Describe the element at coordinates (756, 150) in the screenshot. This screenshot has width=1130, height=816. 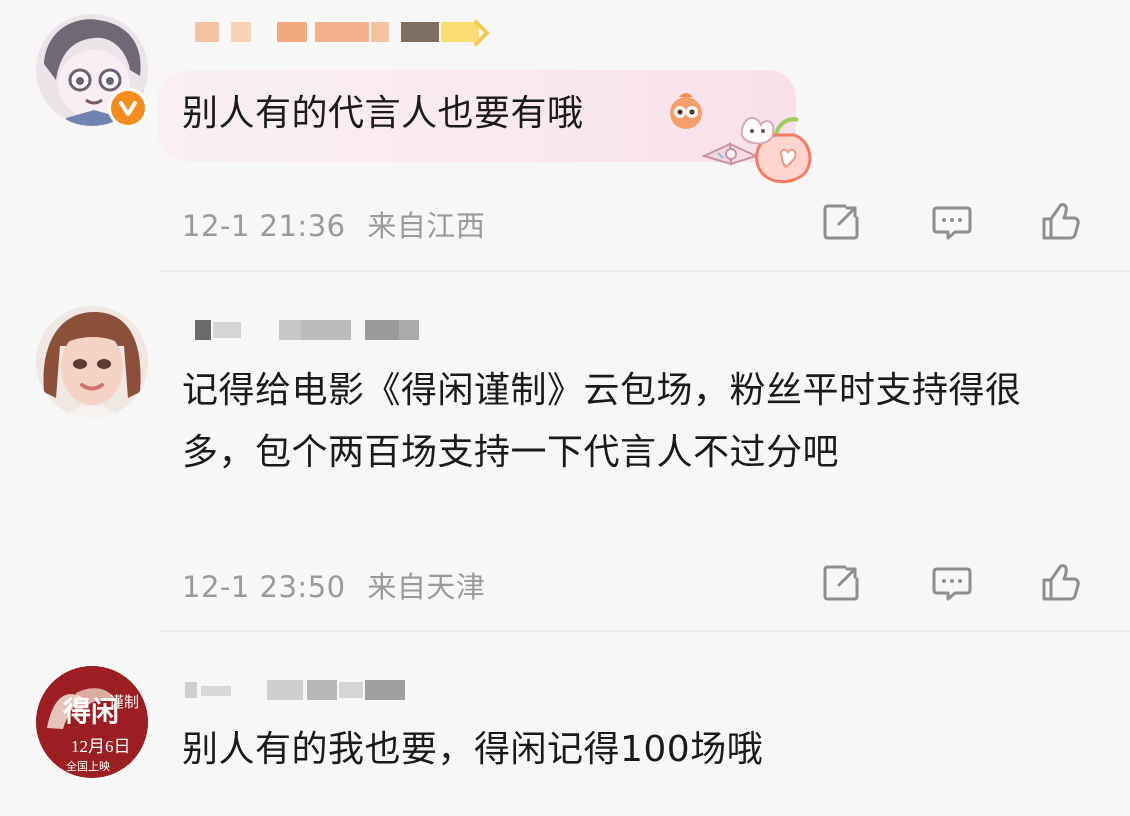
I see `bunny-peach-sticker-icon` at that location.